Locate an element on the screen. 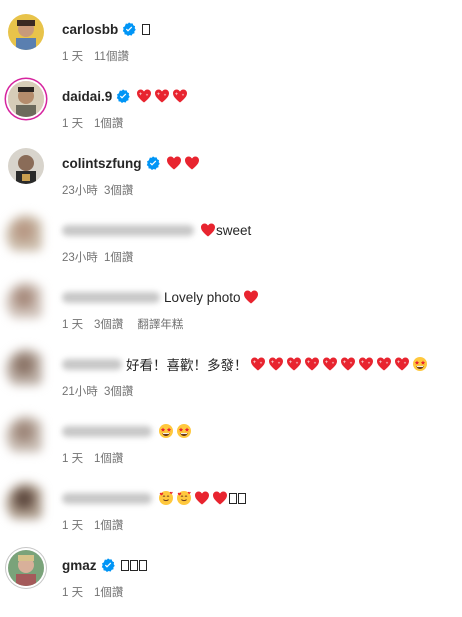 The image size is (462, 617). username: gmaz is located at coordinates (79, 565).